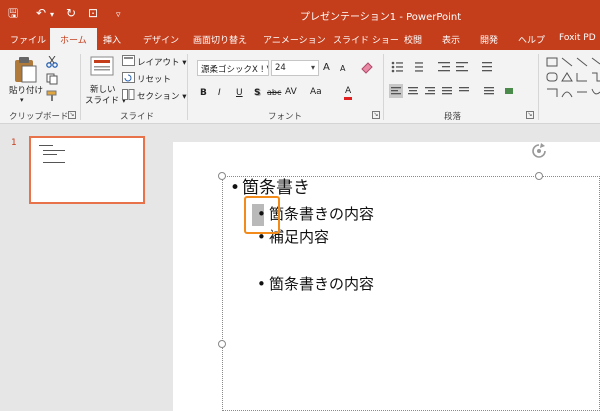  I want to click on font-launcher-icon: ↘, so click(376, 115).